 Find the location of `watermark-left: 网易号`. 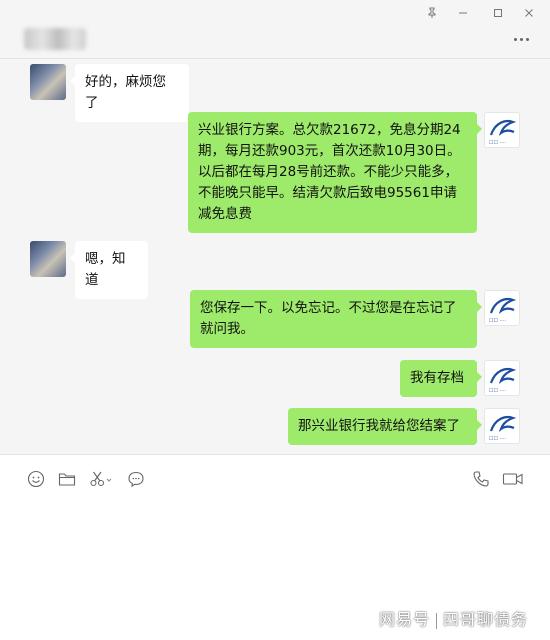

watermark-left: 网易号 is located at coordinates (404, 619).